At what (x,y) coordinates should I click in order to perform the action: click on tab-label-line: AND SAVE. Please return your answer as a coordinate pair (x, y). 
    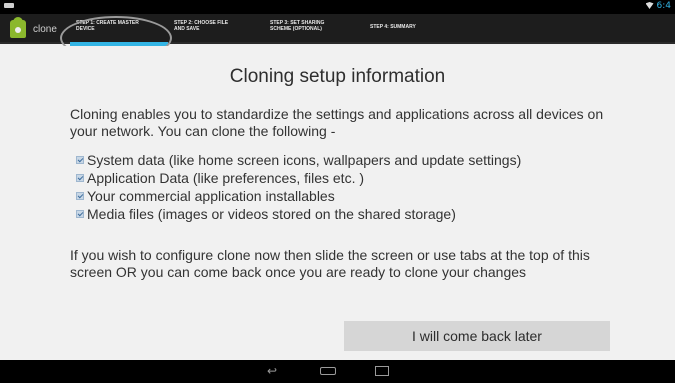
    Looking at the image, I should click on (187, 29).